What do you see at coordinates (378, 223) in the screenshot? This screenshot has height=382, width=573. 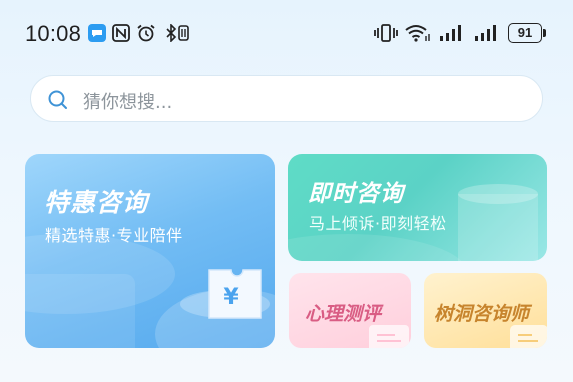 I see `card-subtitle: 马上倾诉·即刻轻松` at bounding box center [378, 223].